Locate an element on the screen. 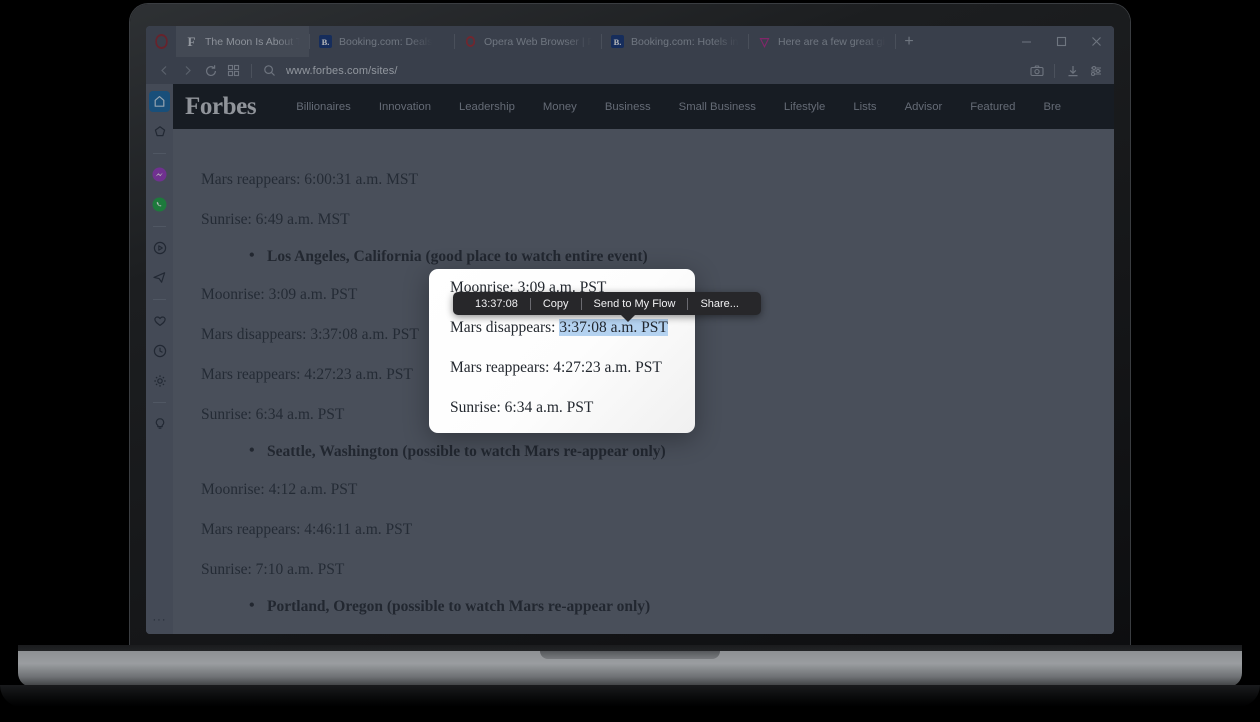 The image size is (1260, 722). tab-title: Opera Web Browser | Faster, is located at coordinates (538, 41).